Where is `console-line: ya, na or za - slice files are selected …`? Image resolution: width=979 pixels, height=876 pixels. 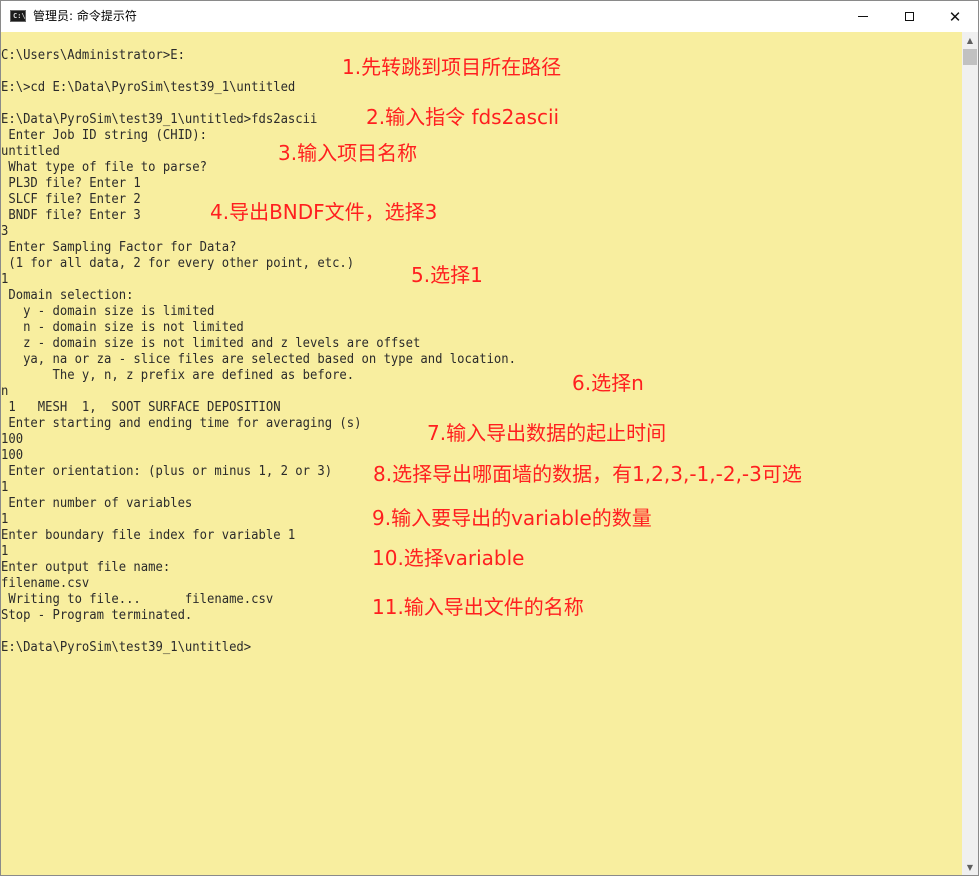
console-line: ya, na or za - slice files are selected … is located at coordinates (259, 359).